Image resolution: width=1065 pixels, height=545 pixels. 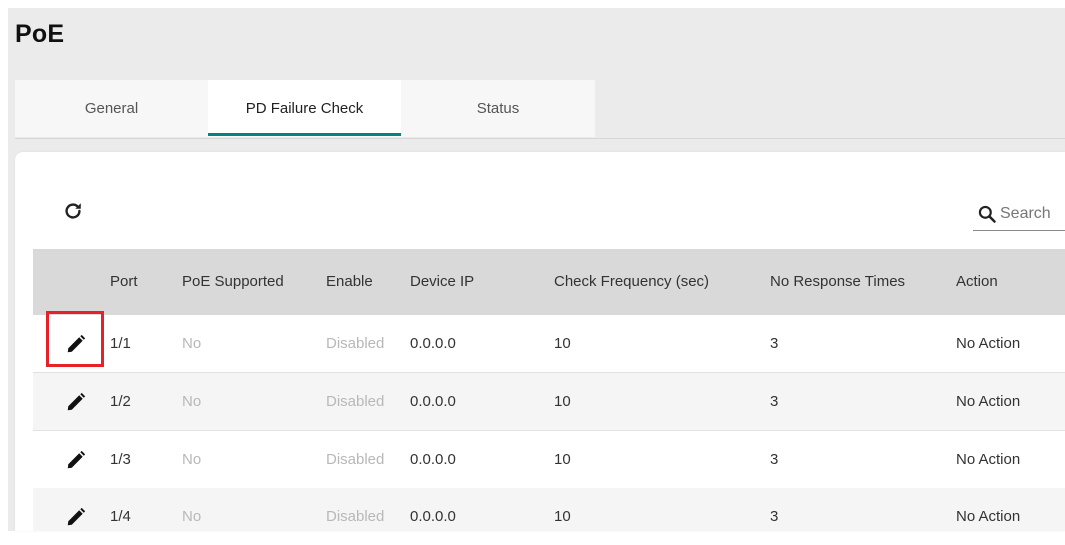 I want to click on search-box, so click(x=1019, y=214).